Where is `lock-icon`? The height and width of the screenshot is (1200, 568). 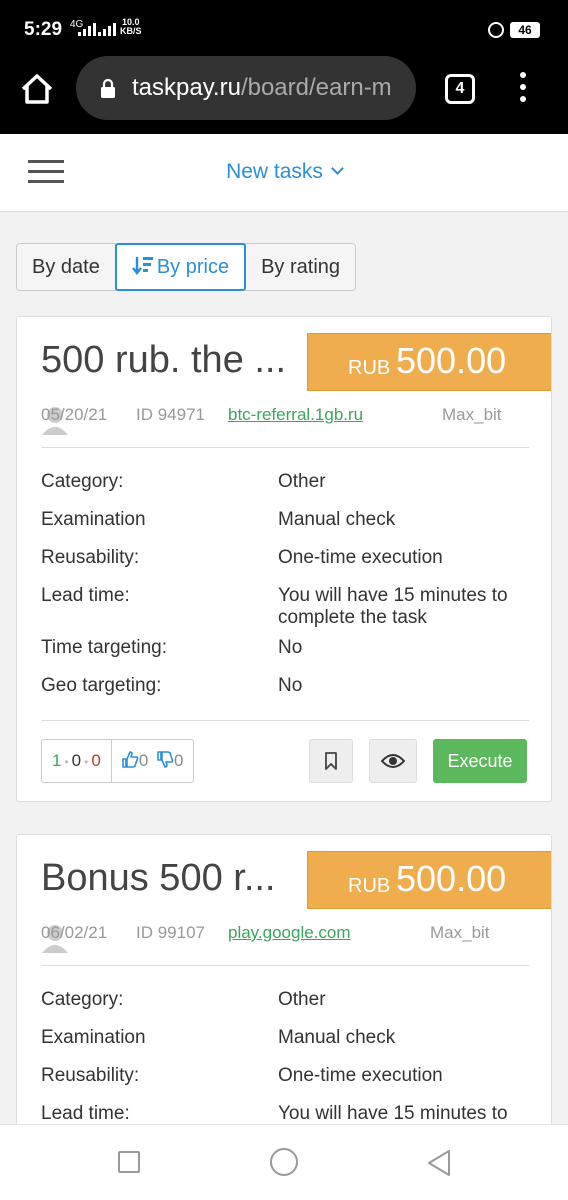
lock-icon is located at coordinates (108, 88).